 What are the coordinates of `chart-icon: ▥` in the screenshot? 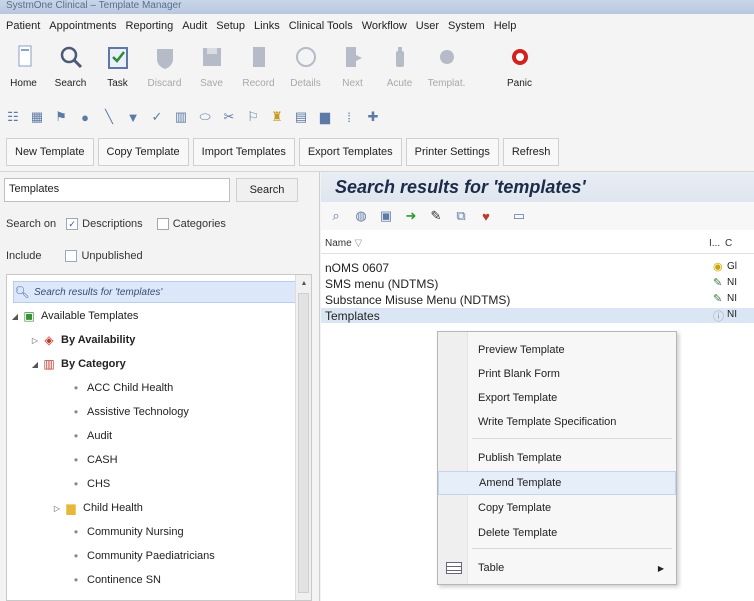 It's located at (181, 117).